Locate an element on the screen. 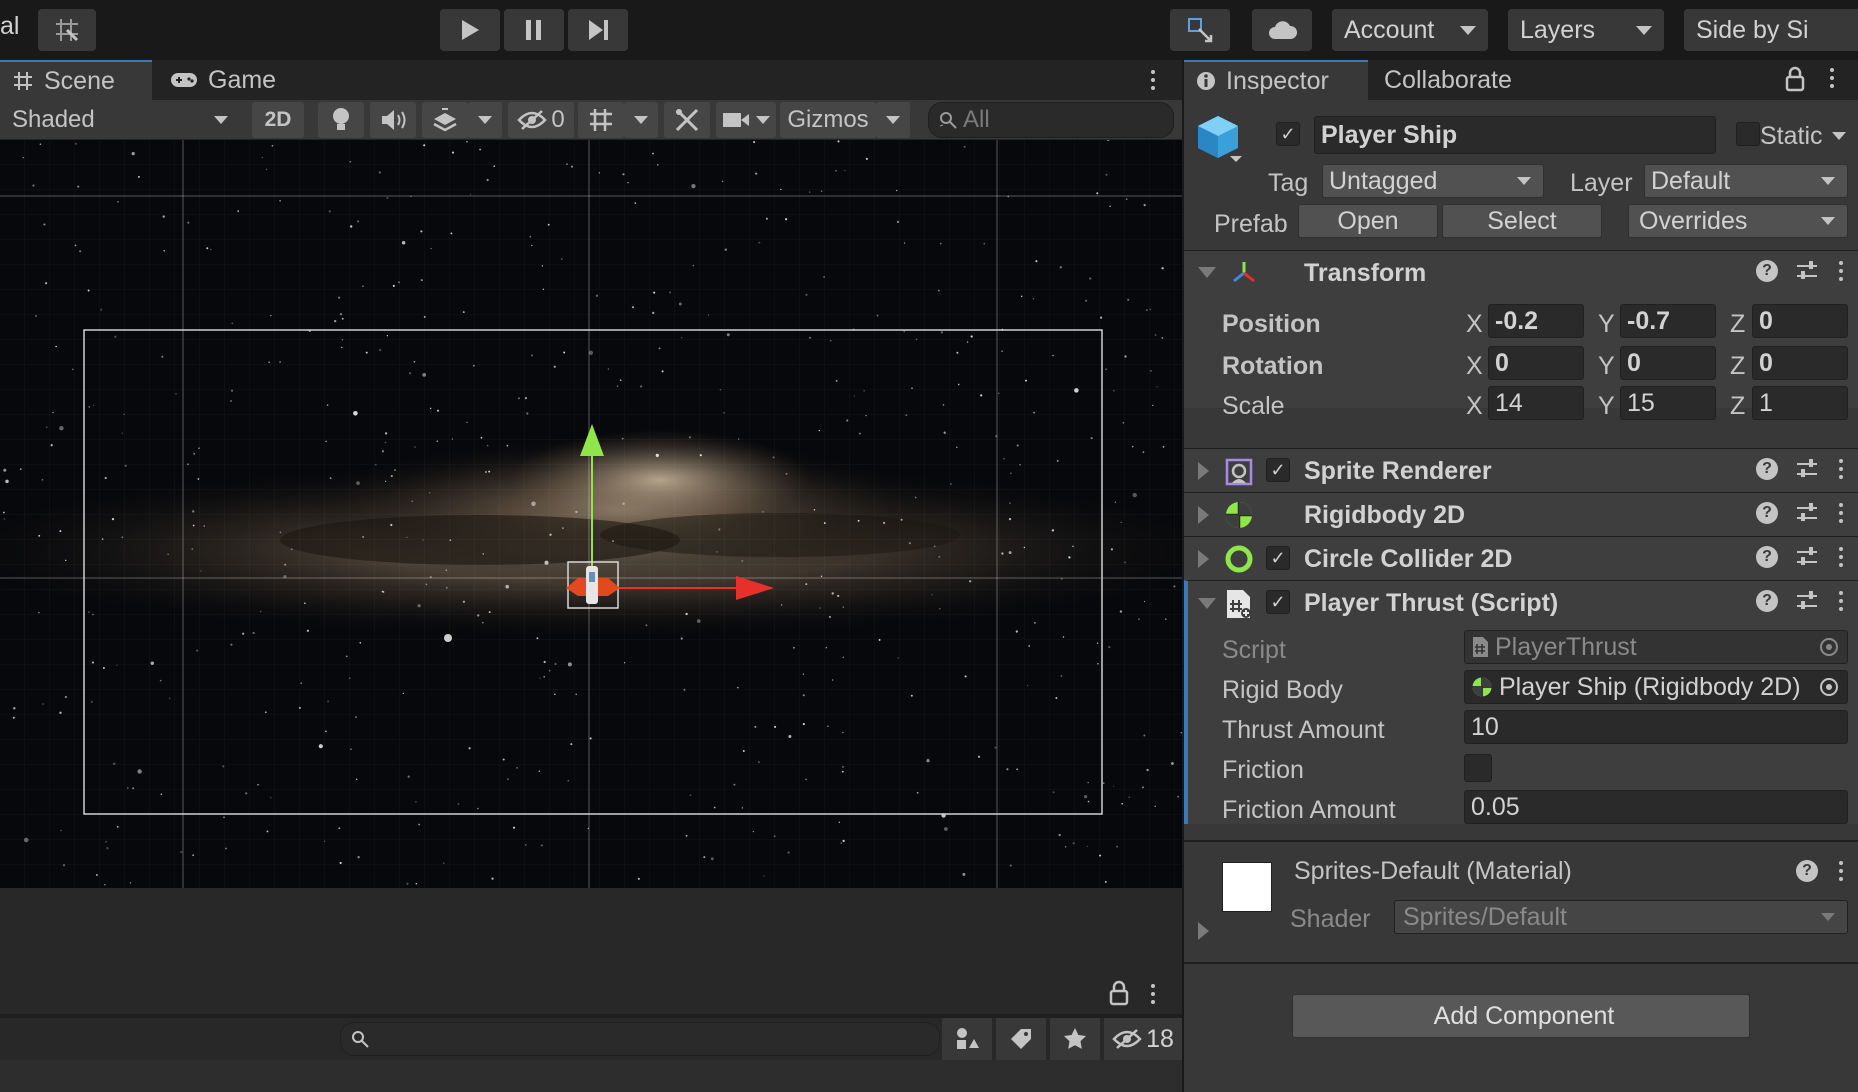 Image resolution: width=1858 pixels, height=1092 pixels. rotation-z-field: 0 is located at coordinates (1800, 363).